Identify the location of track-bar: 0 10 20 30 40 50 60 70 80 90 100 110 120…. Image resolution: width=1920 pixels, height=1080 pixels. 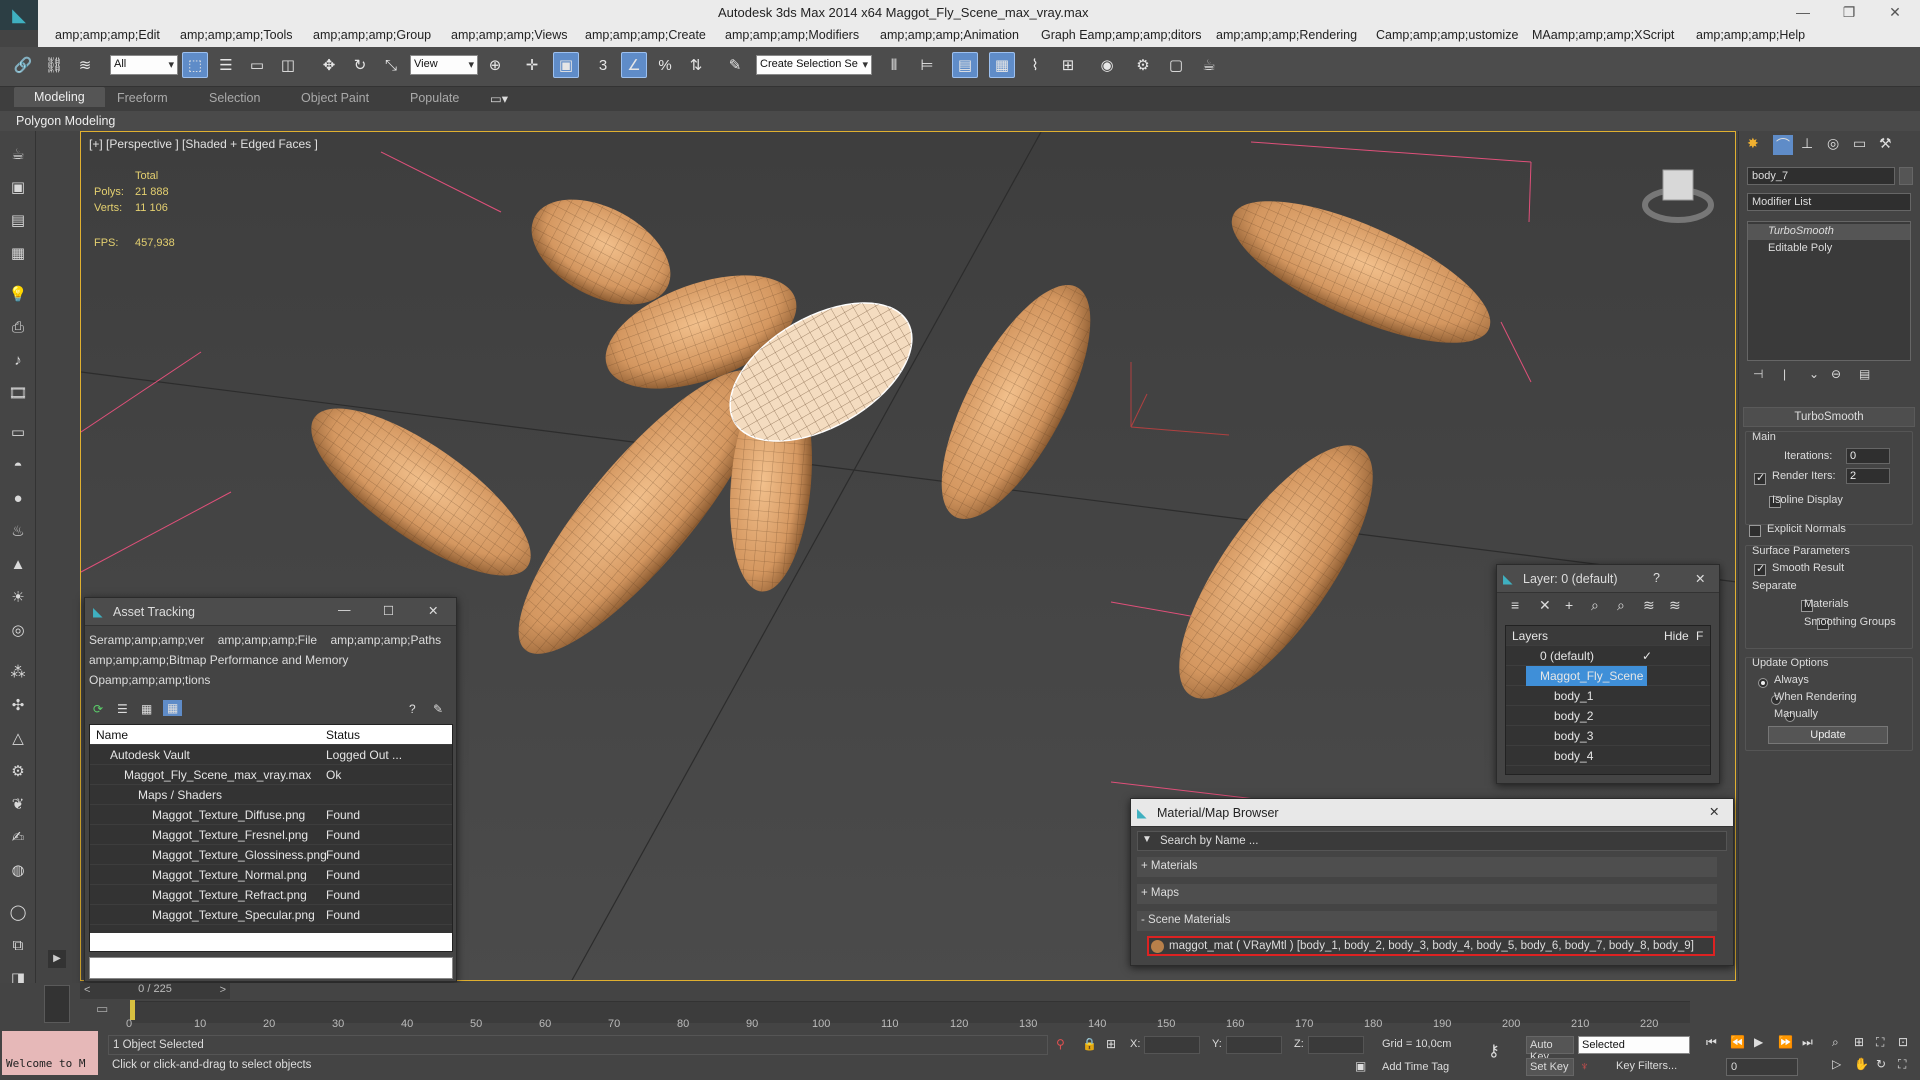
(908, 1015).